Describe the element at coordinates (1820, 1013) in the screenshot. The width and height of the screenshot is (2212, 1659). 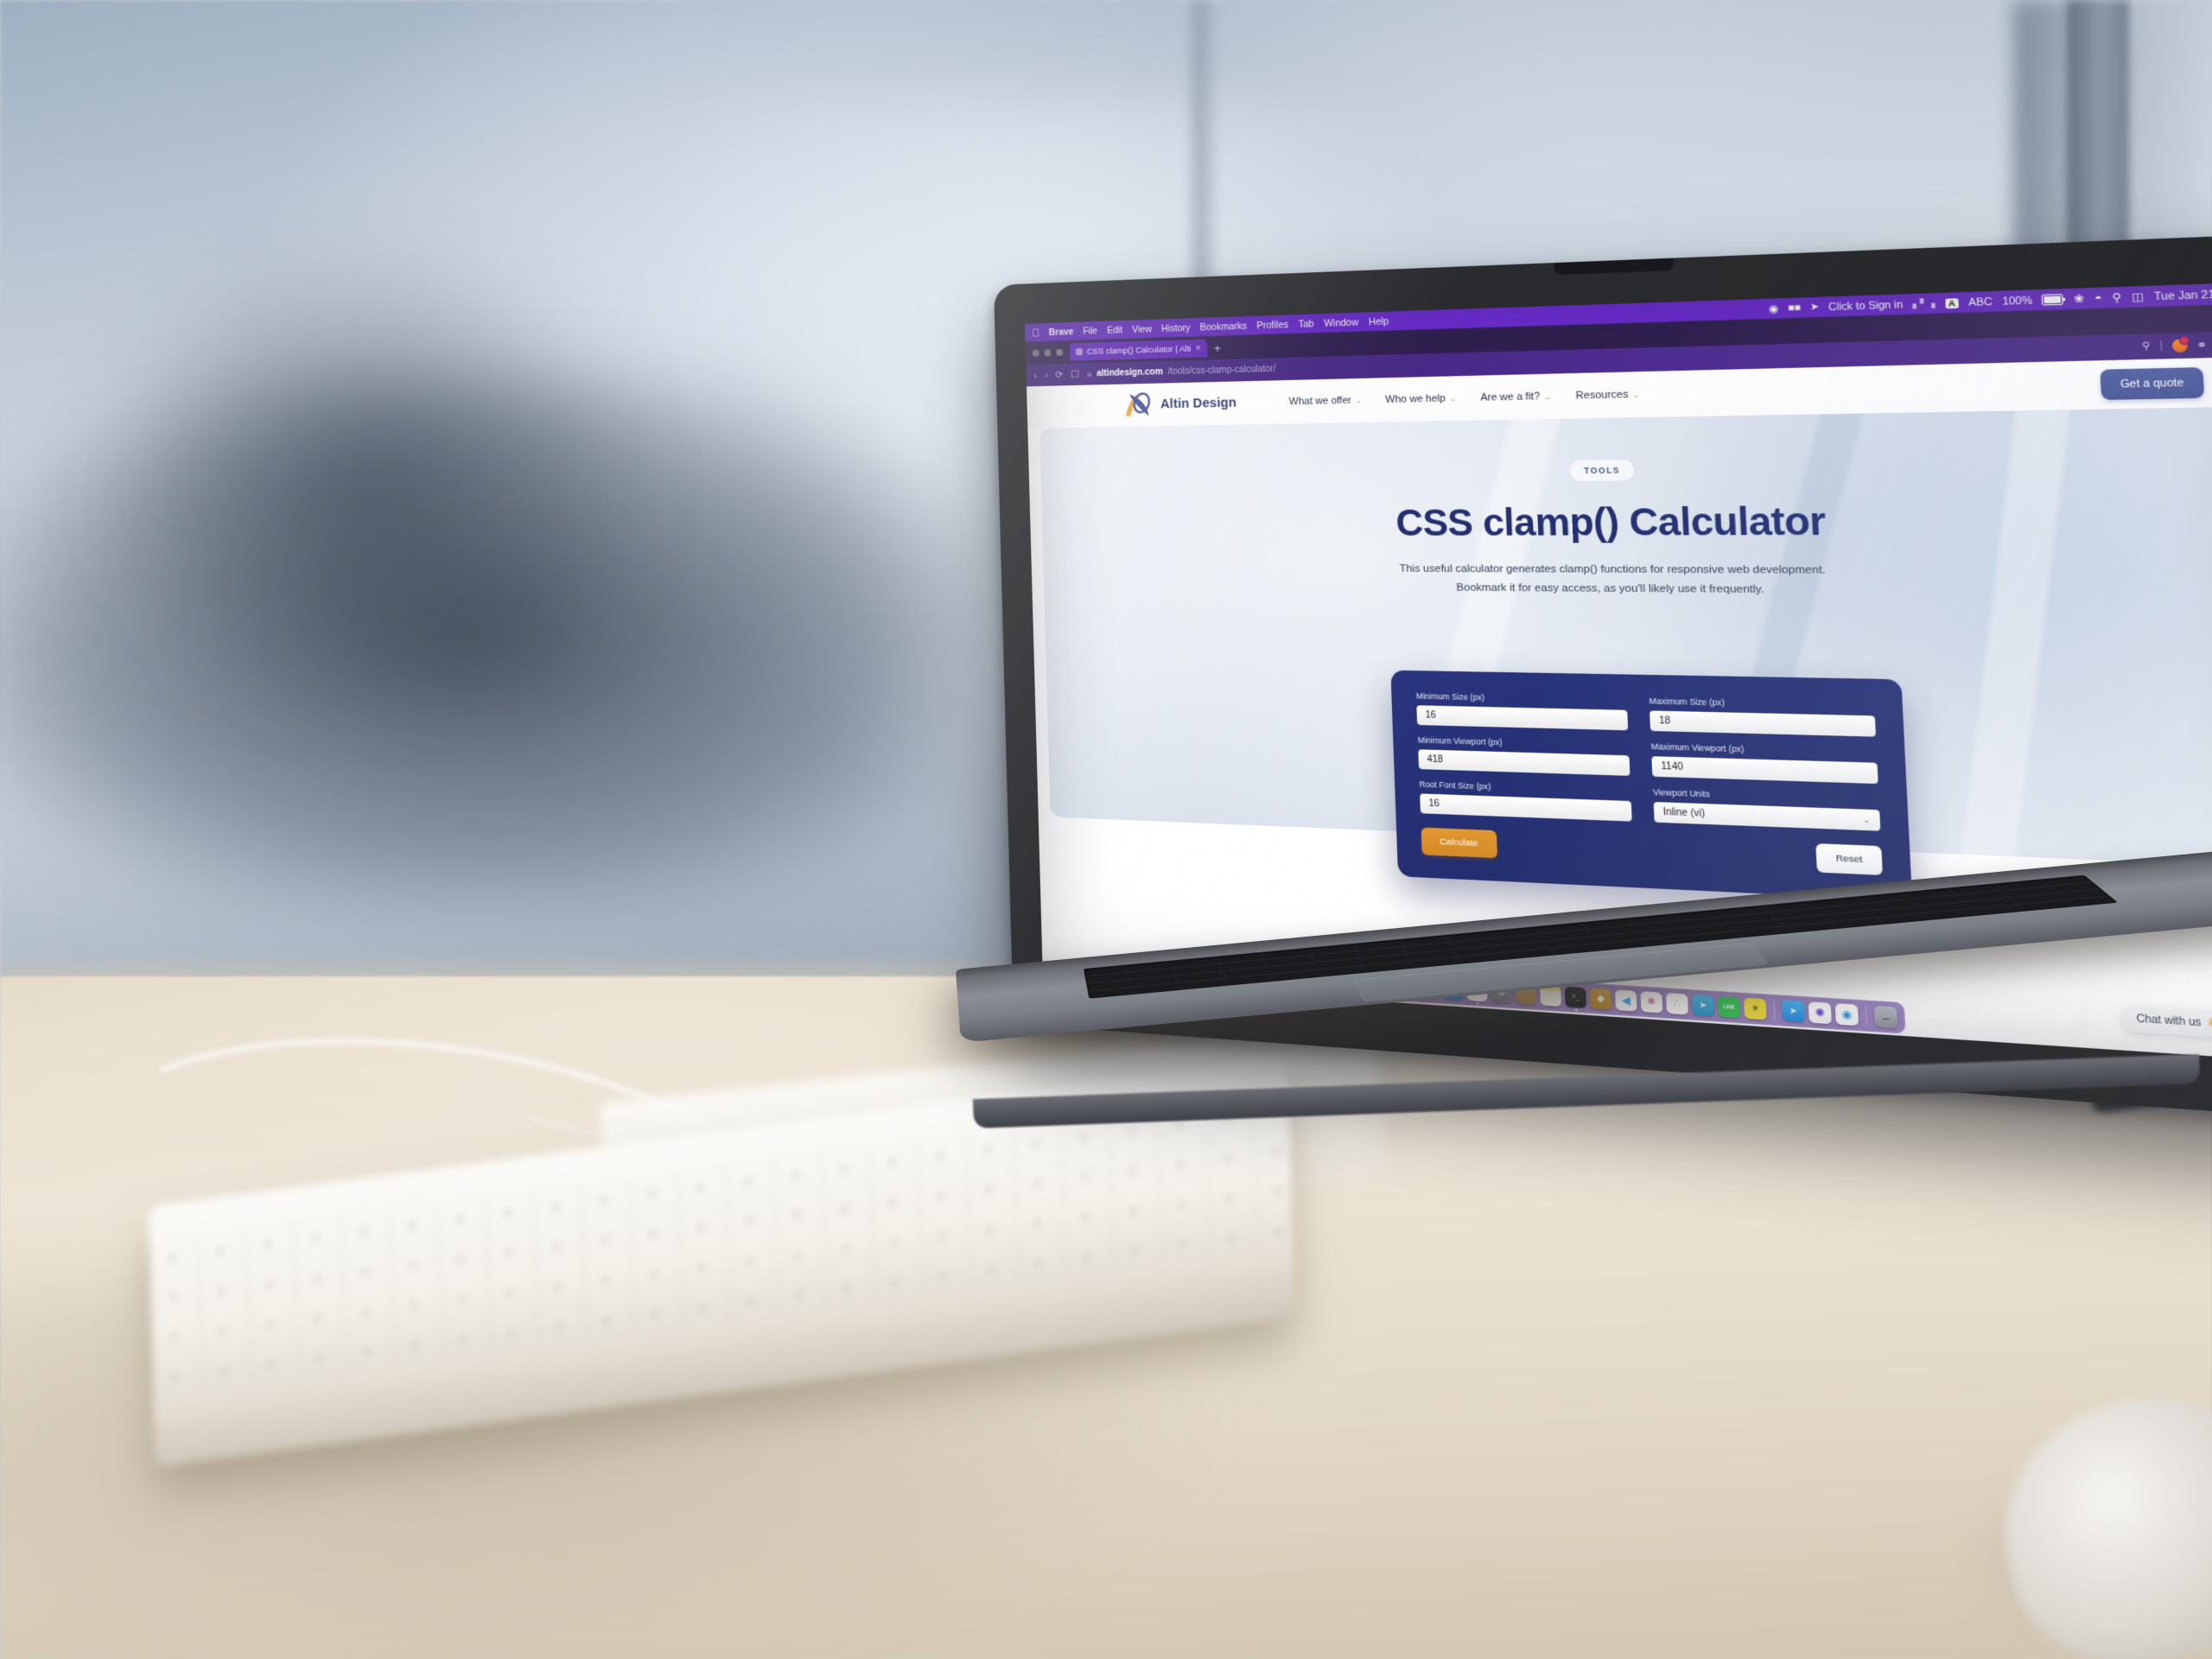
I see `dock-item-bluesky: ✺` at that location.